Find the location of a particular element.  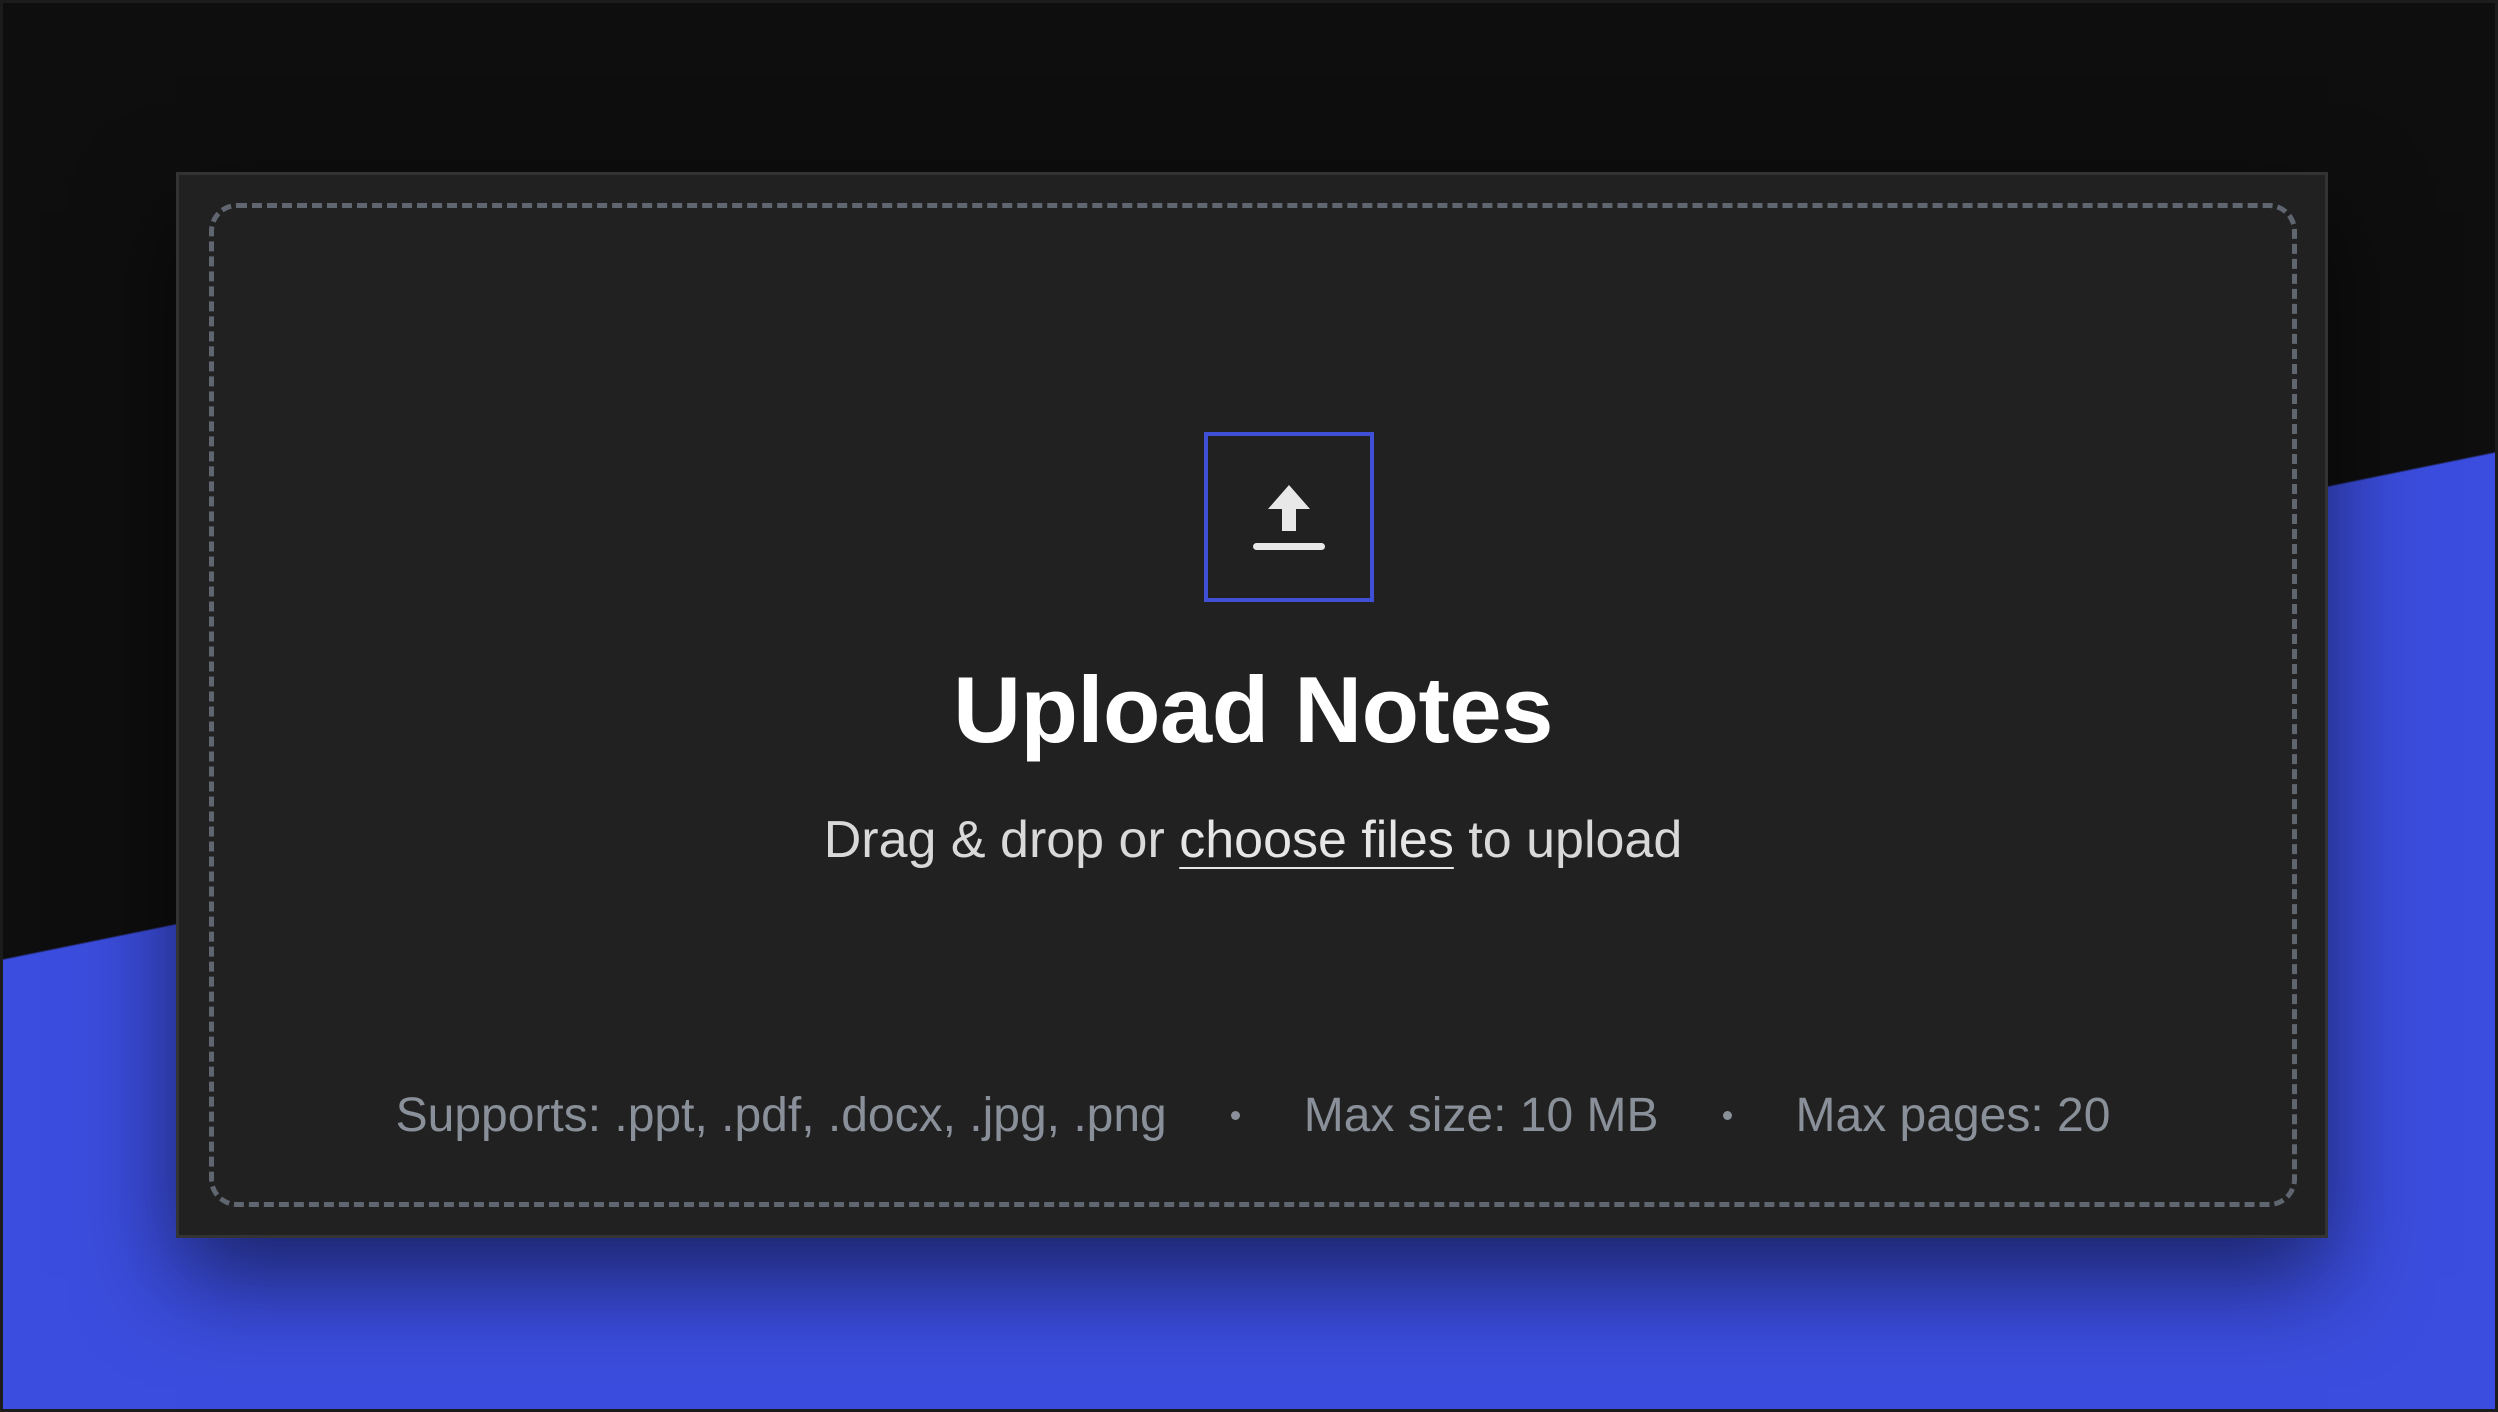

choose-files-link: choose files is located at coordinates (1316, 840).